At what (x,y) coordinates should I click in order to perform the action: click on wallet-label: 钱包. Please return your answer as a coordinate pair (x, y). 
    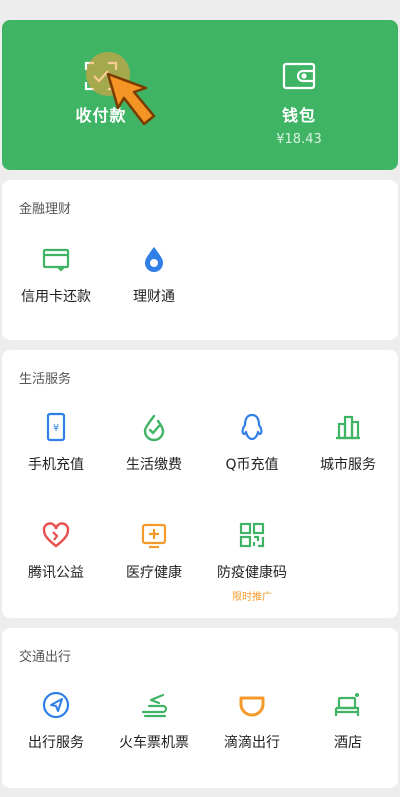
    Looking at the image, I should click on (298, 115).